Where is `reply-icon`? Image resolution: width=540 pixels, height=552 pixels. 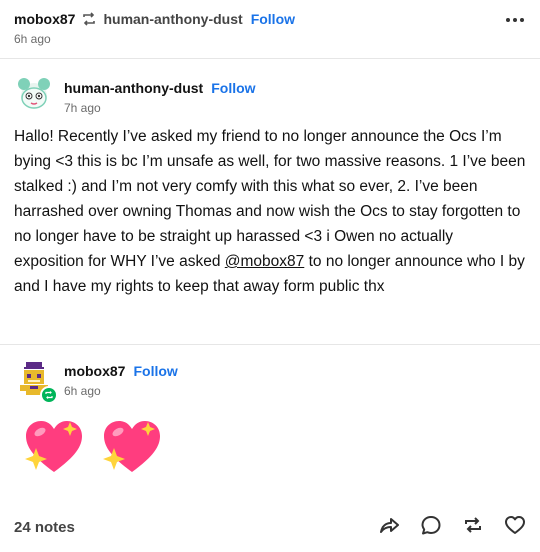 reply-icon is located at coordinates (431, 525).